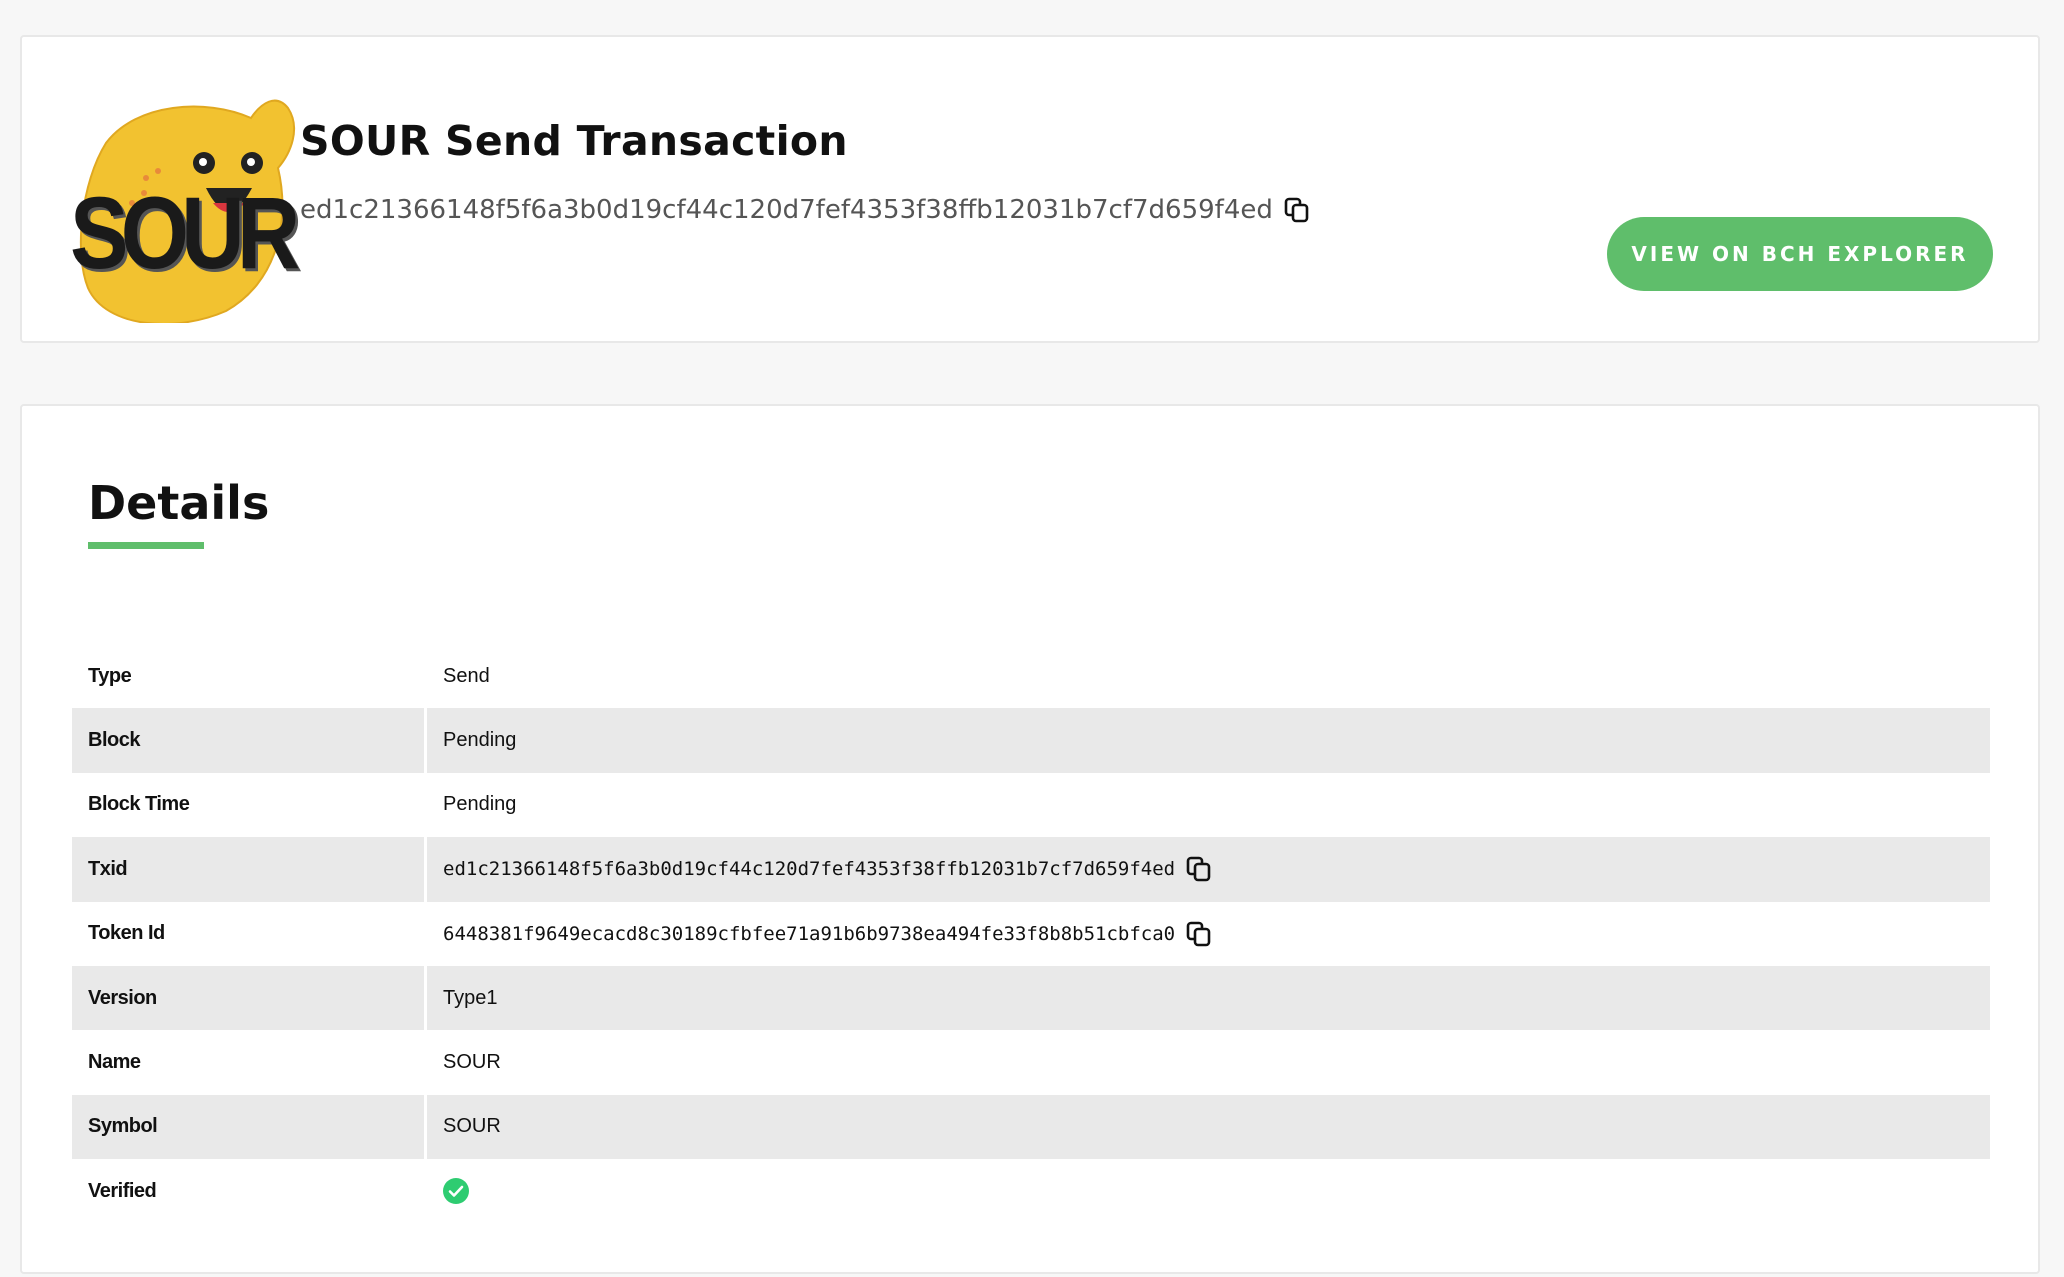 The image size is (2064, 1277). Describe the element at coordinates (1031, 1127) in the screenshot. I see `table-row-symbol: Symbol SOUR` at that location.